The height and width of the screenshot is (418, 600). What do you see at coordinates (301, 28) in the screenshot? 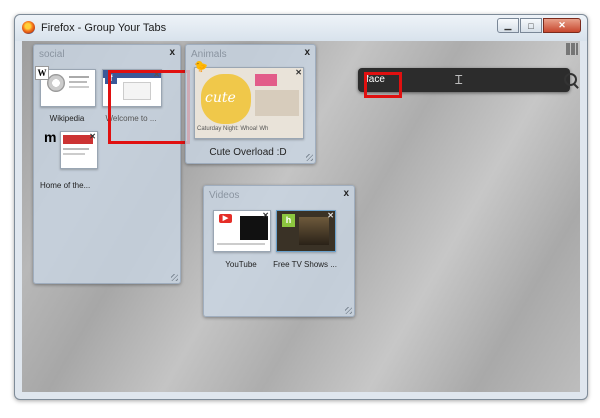
I see `title-bar: Firefox - Group Your Tabs ▁ □ ✕` at bounding box center [301, 28].